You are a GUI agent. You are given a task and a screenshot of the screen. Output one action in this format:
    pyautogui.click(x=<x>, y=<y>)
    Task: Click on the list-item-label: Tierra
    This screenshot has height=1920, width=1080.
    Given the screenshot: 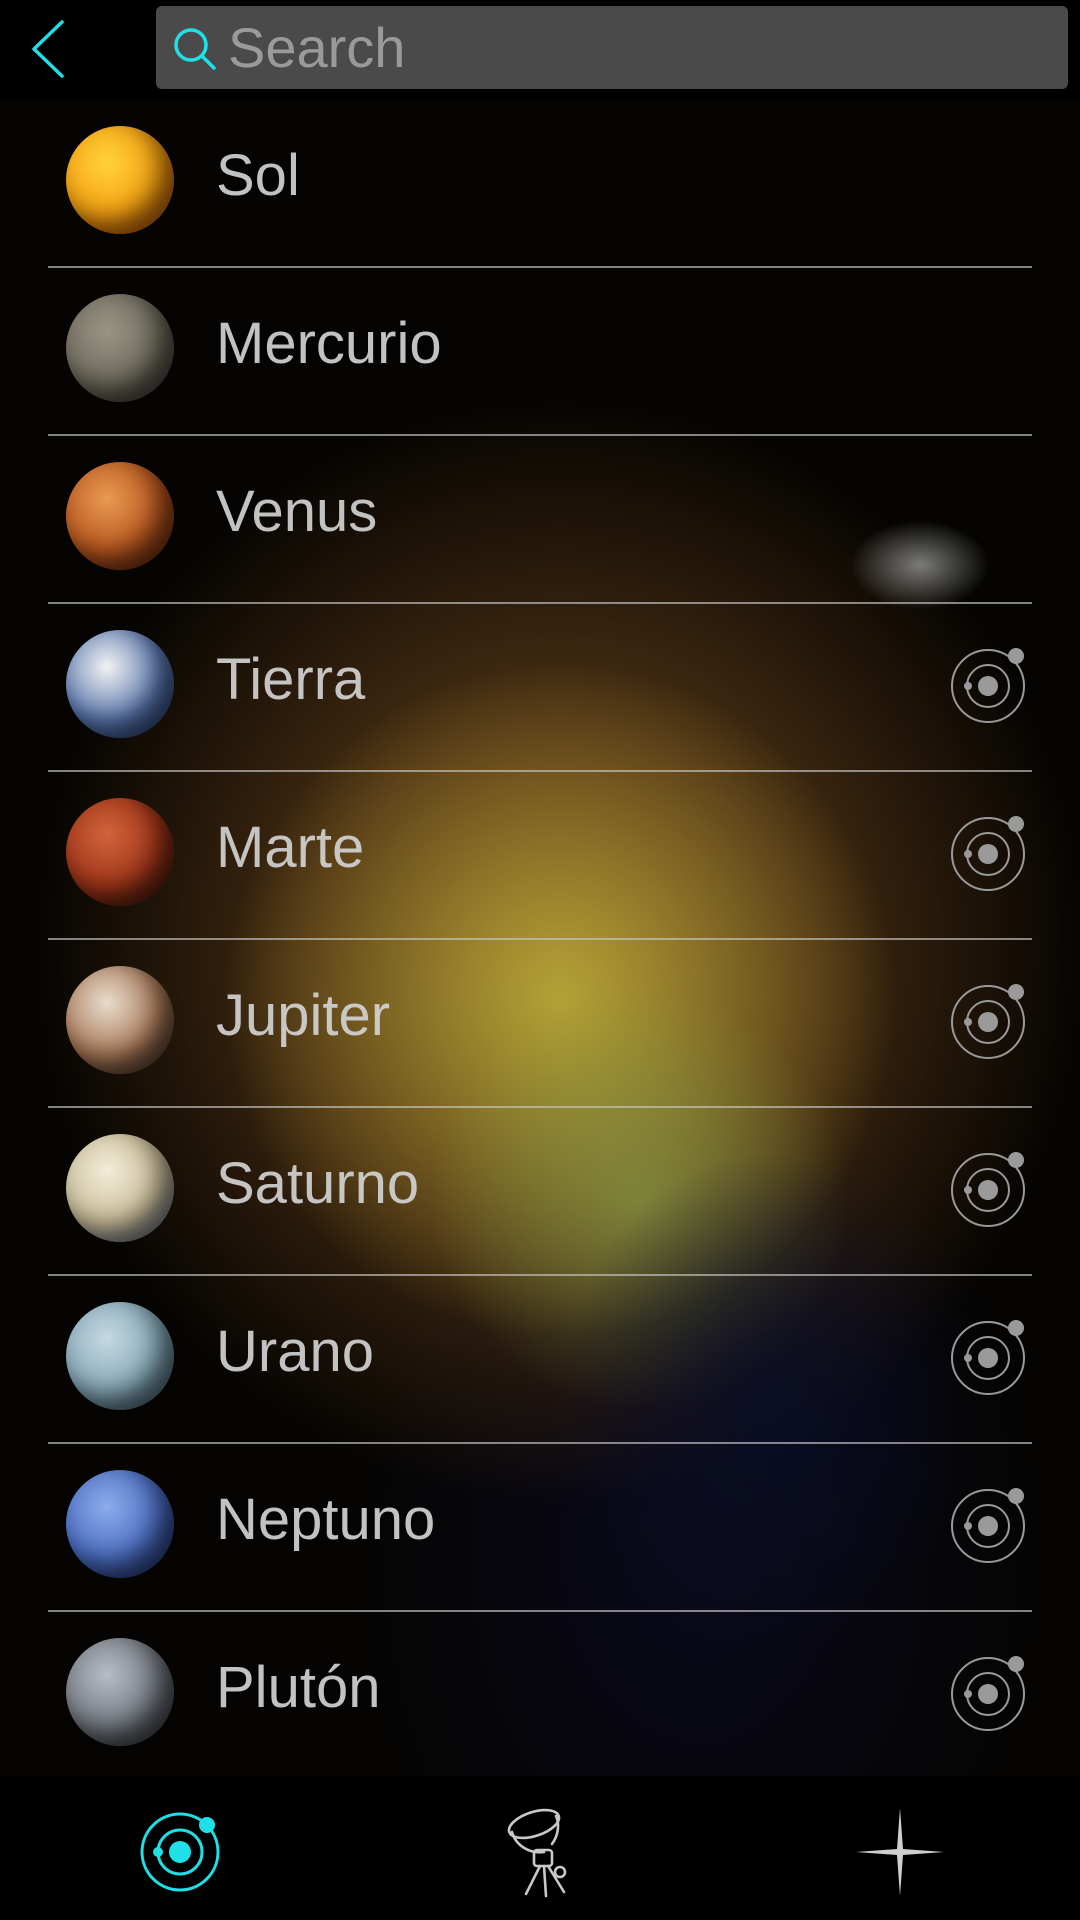 What is the action you would take?
    pyautogui.click(x=291, y=679)
    